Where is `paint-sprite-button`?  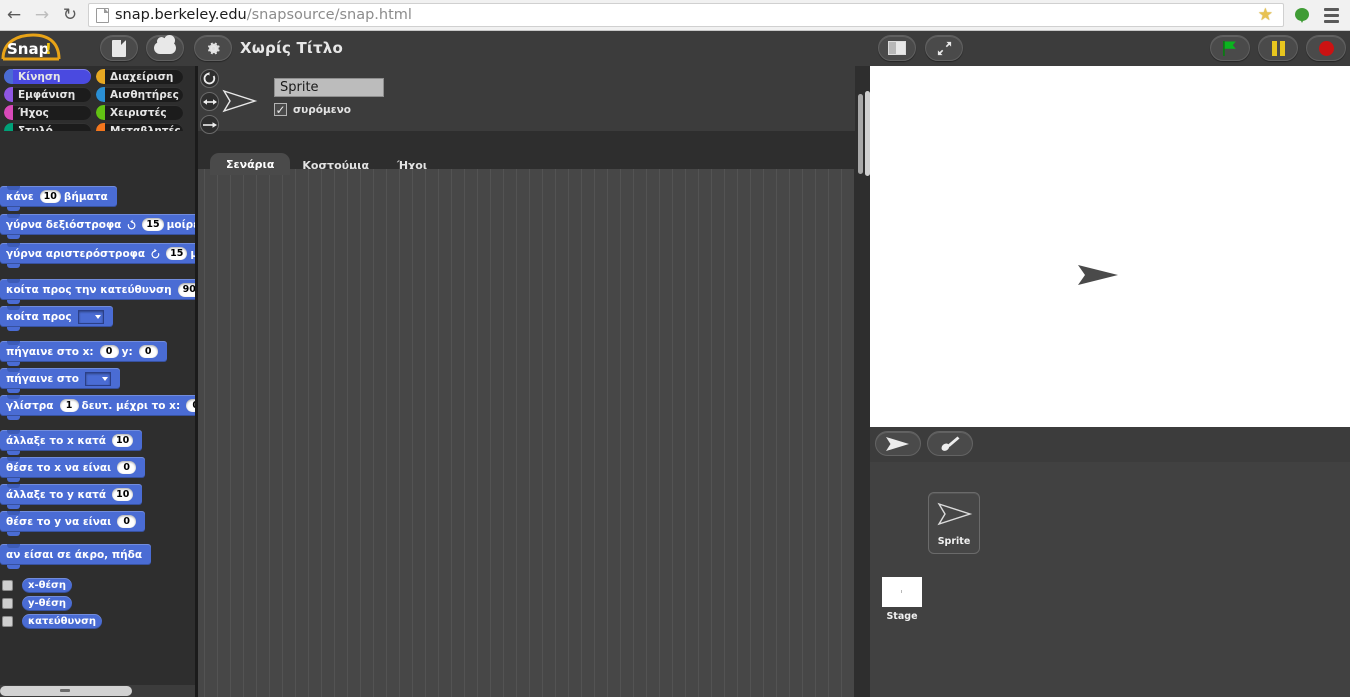 paint-sprite-button is located at coordinates (950, 443).